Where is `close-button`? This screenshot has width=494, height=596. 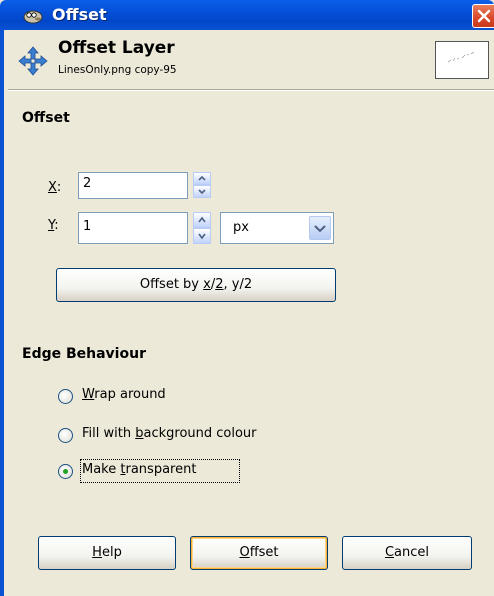 close-button is located at coordinates (483, 16).